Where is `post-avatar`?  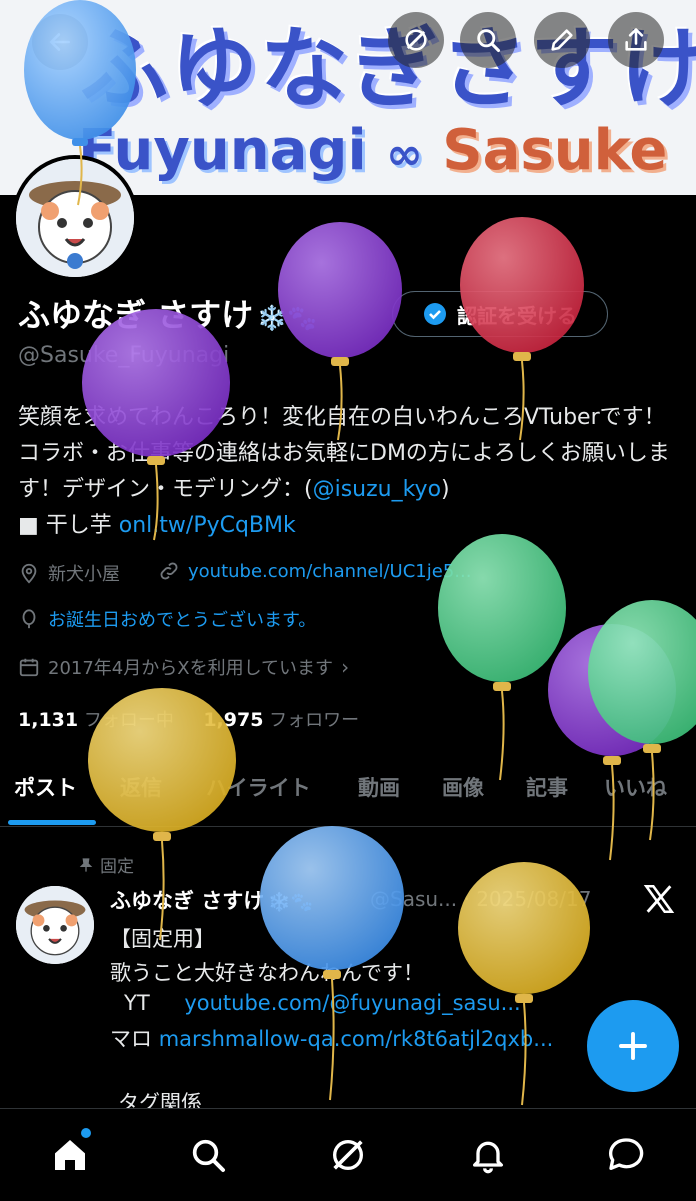
post-avatar is located at coordinates (55, 925).